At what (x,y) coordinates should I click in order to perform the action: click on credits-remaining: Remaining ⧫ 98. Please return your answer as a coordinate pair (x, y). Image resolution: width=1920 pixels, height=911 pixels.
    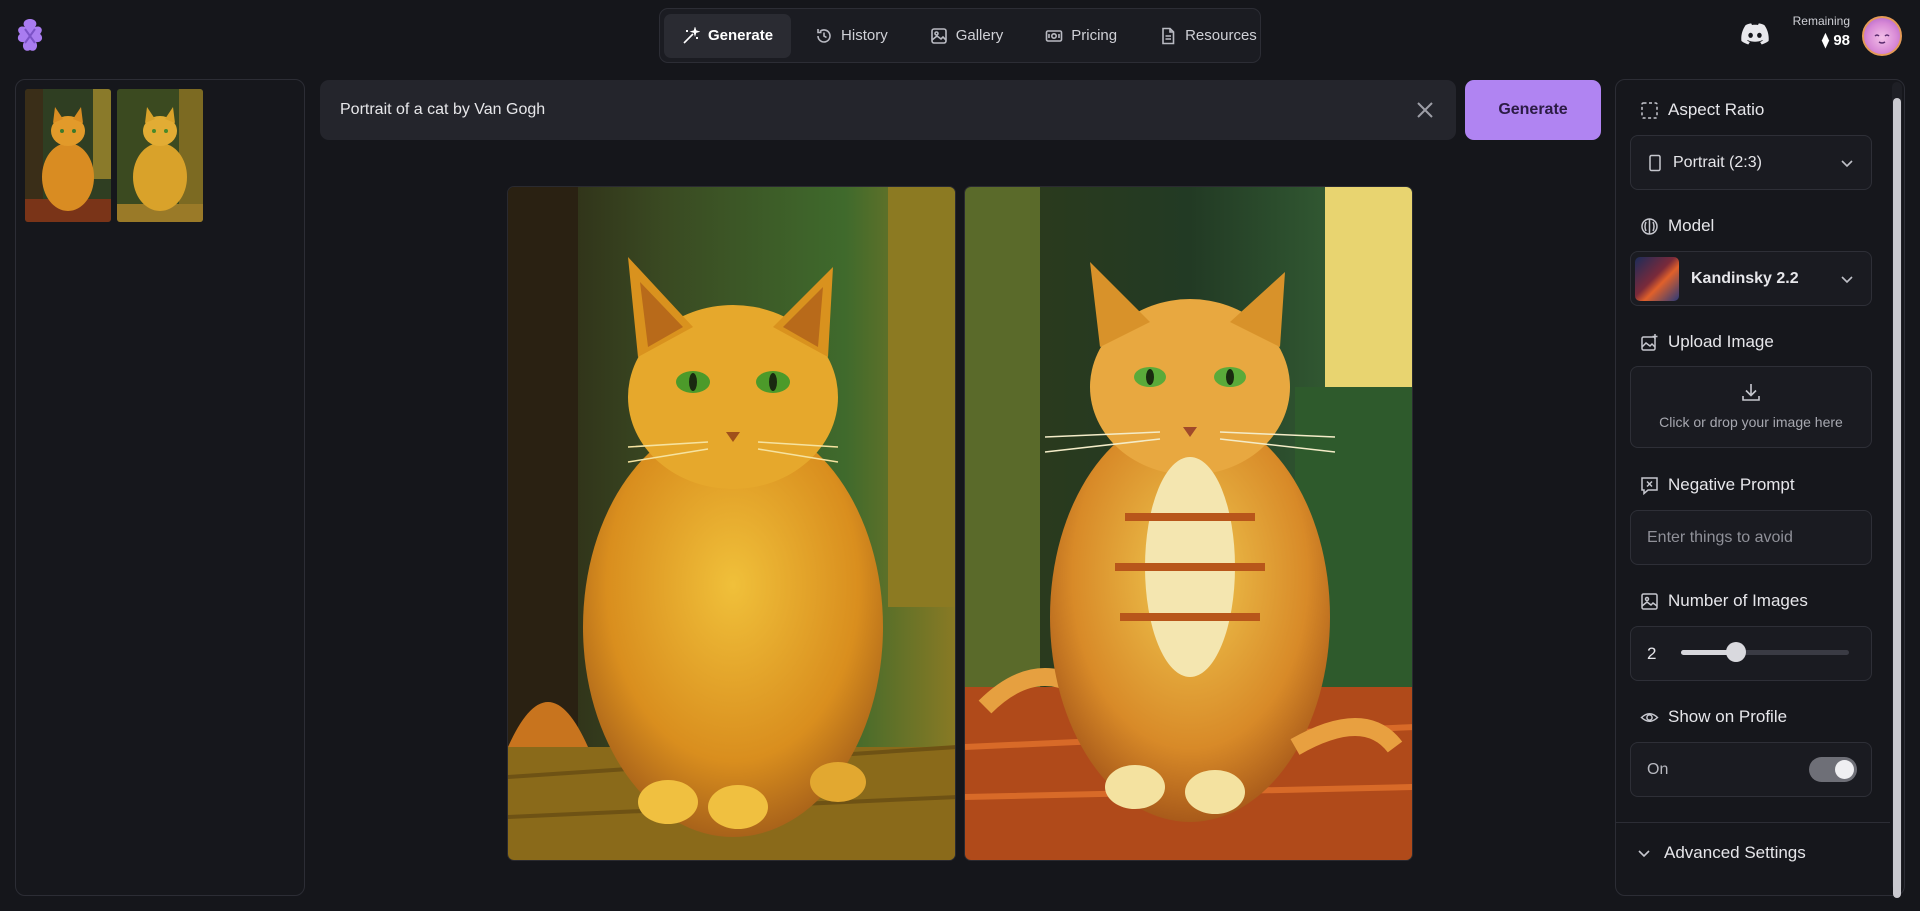
    Looking at the image, I should click on (1816, 31).